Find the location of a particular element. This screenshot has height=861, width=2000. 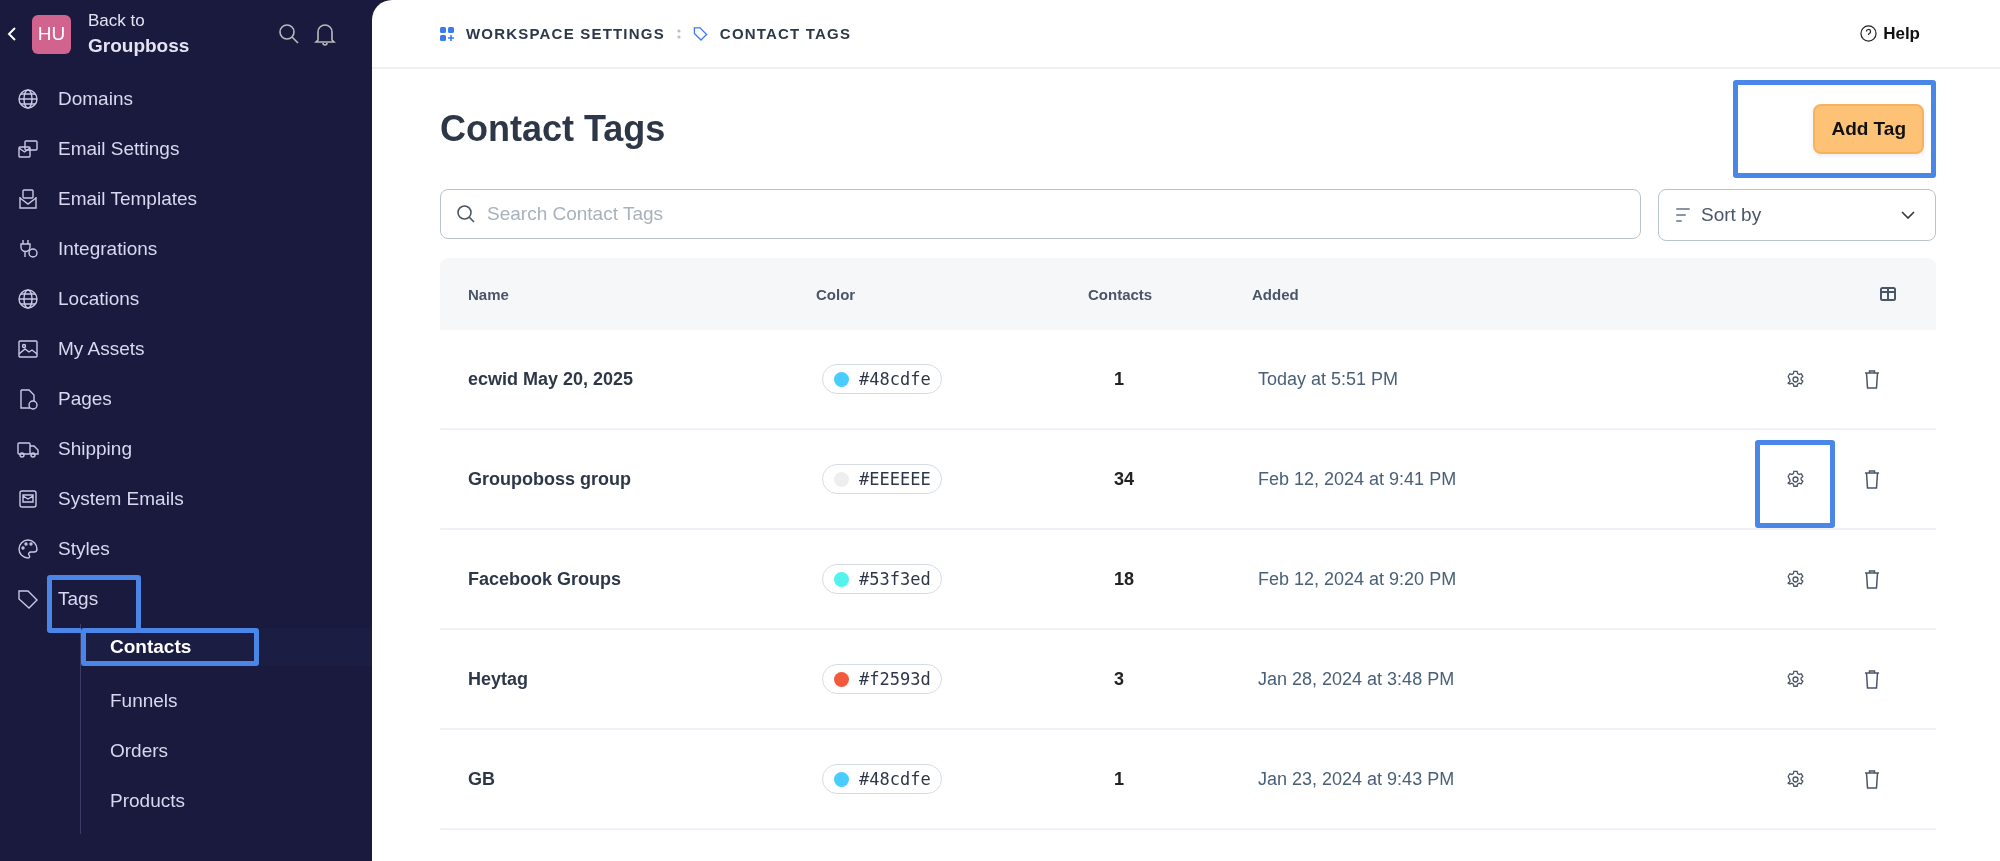

sort-dropdown: Sort by is located at coordinates (1797, 215).